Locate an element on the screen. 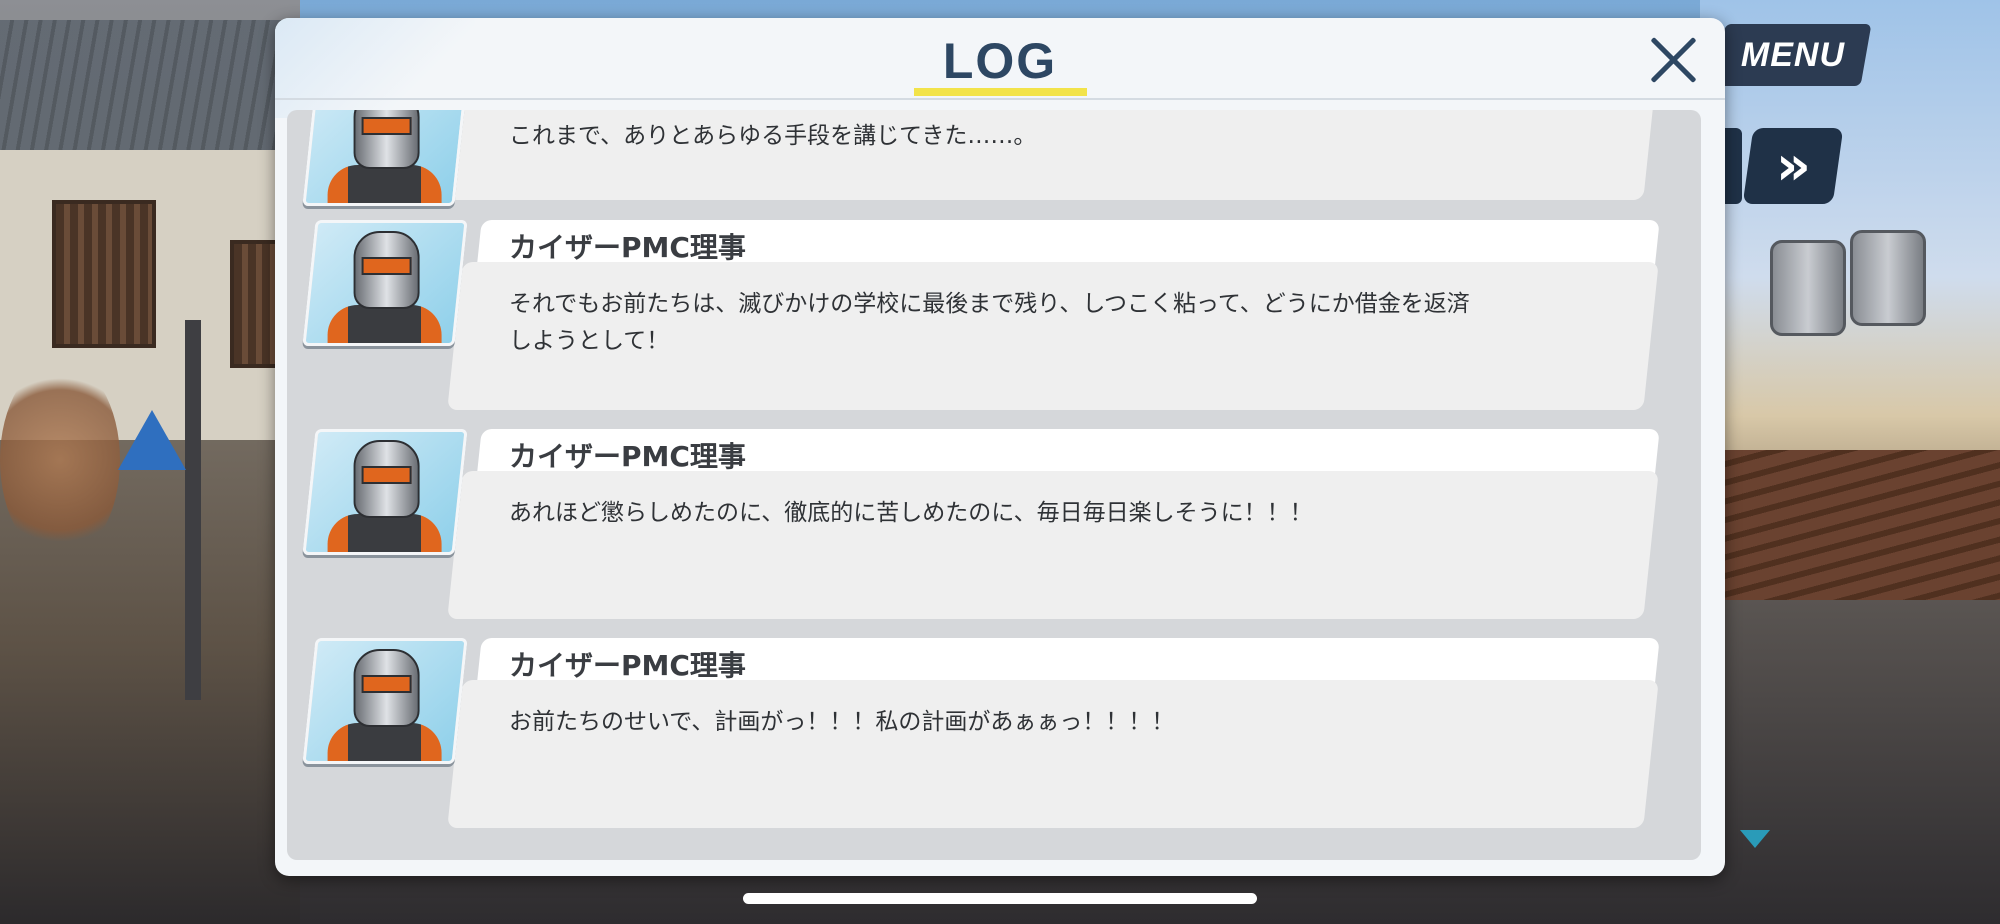  close-icon is located at coordinates (1673, 60).